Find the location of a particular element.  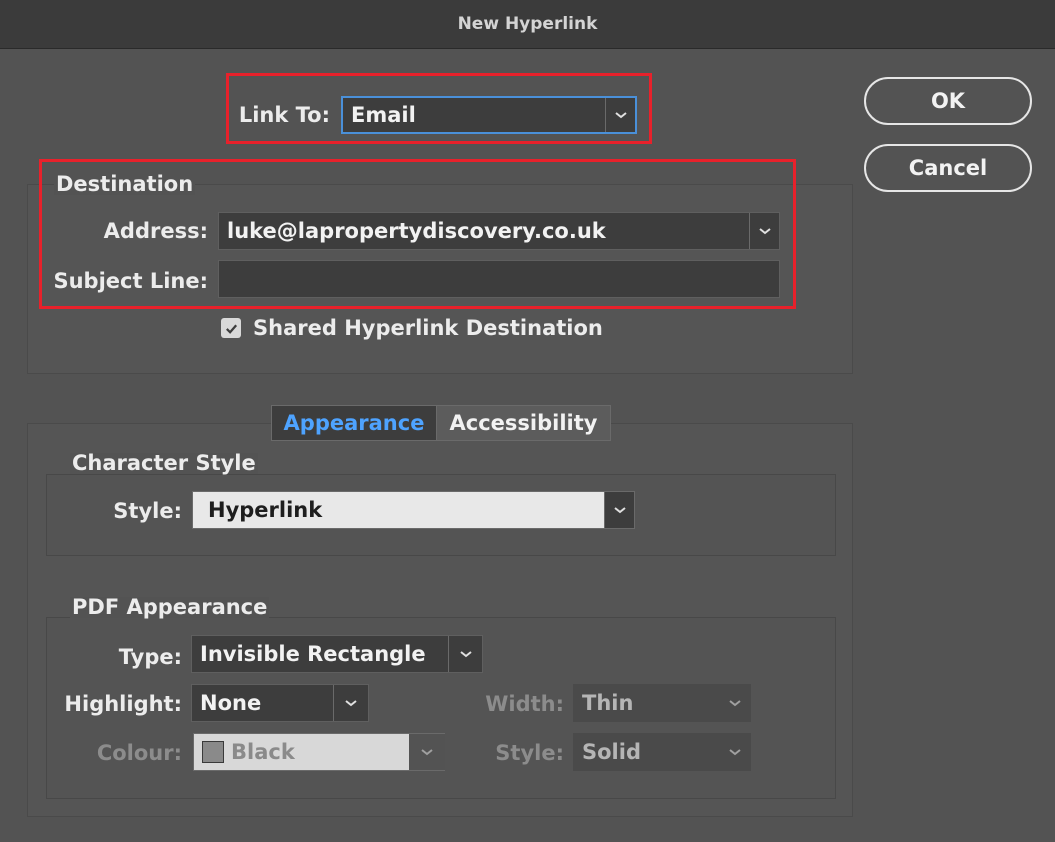

tab-accessibility: Accessibility is located at coordinates (523, 423).